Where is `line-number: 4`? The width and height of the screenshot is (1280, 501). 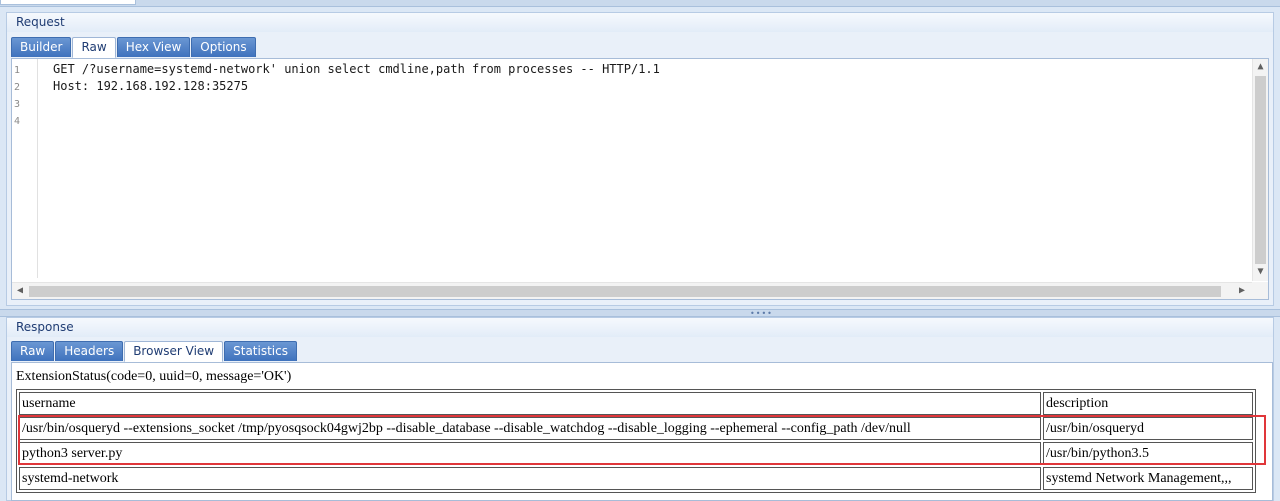 line-number: 4 is located at coordinates (17, 121).